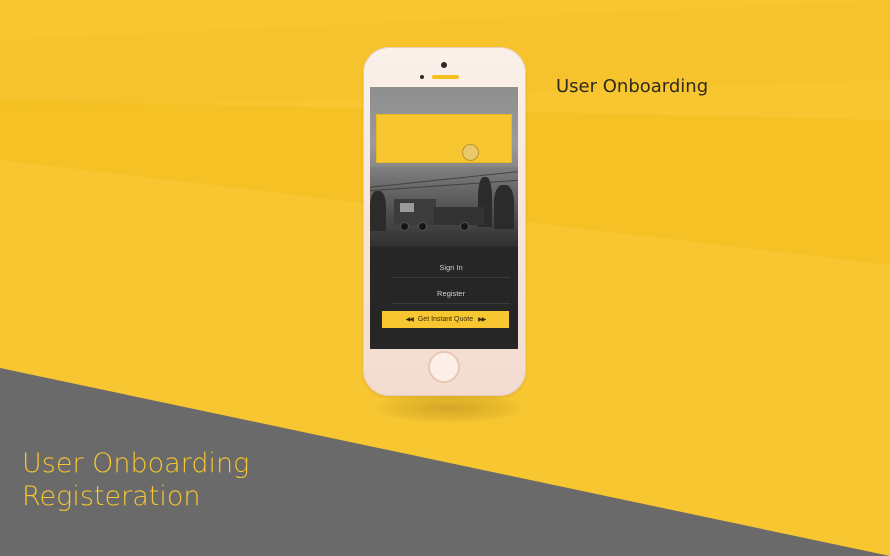  What do you see at coordinates (459, 216) in the screenshot?
I see `truck-trailer` at bounding box center [459, 216].